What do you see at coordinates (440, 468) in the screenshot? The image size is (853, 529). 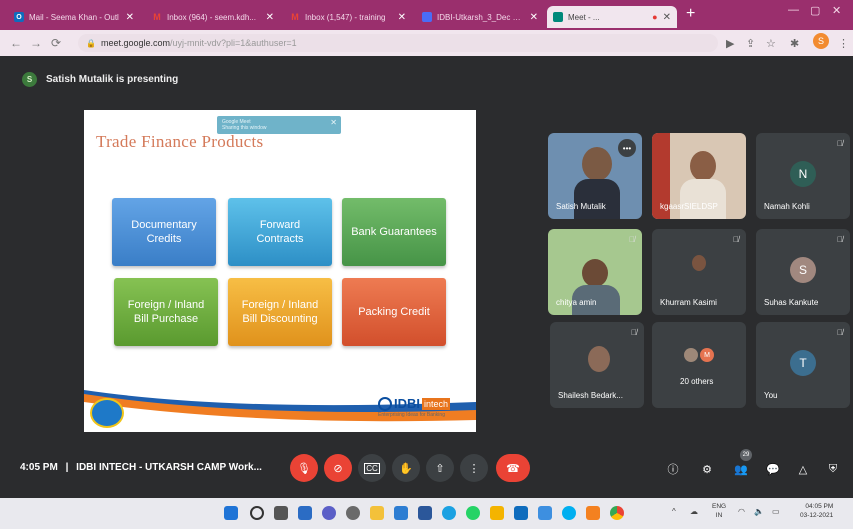 I see `present-button: ⇧` at bounding box center [440, 468].